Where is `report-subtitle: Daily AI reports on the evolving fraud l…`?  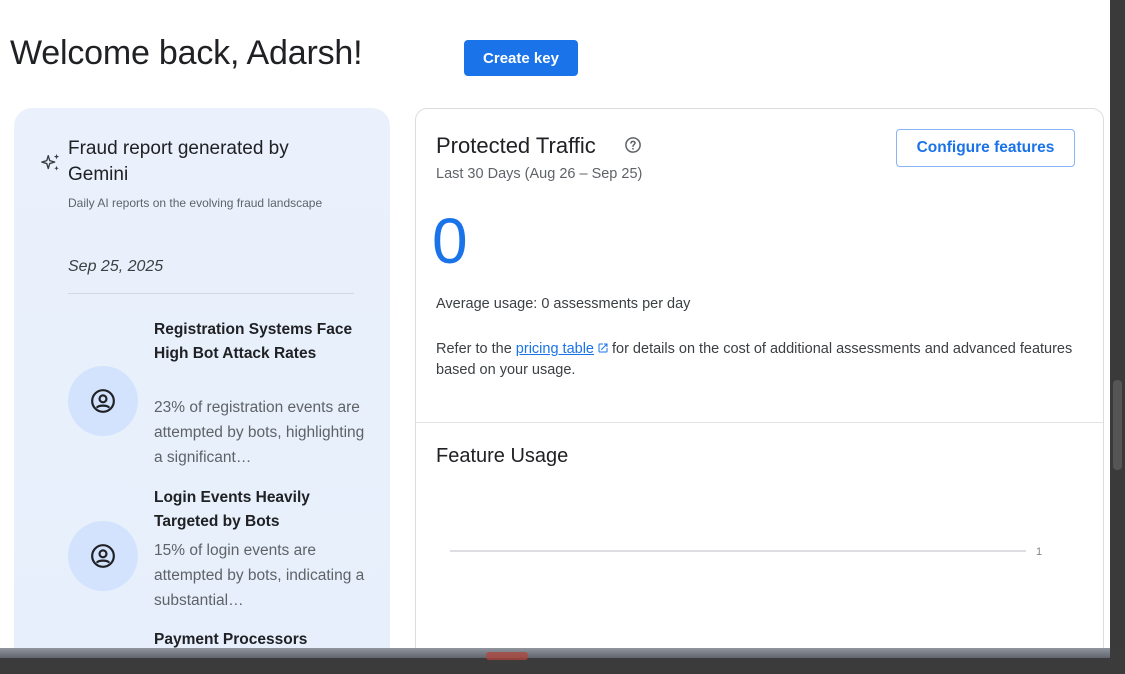 report-subtitle: Daily AI reports on the evolving fraud l… is located at coordinates (195, 203).